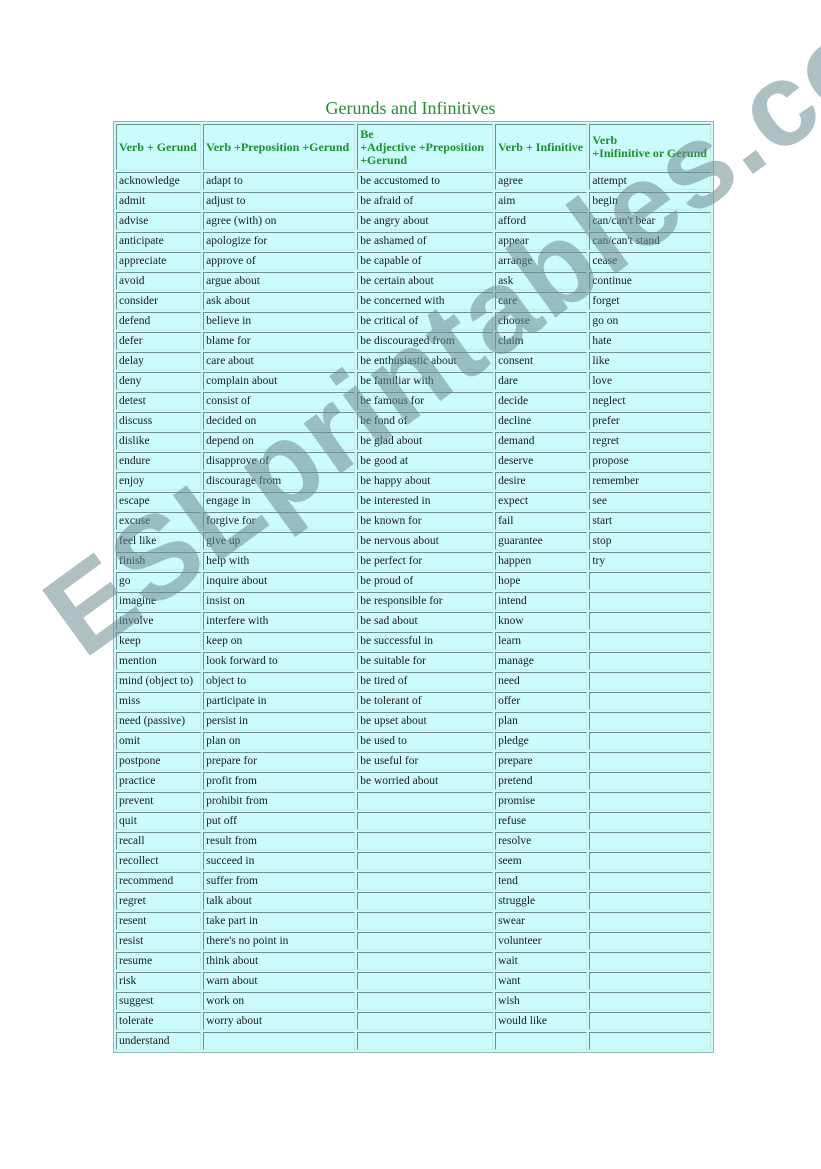 The image size is (821, 1169). Describe the element at coordinates (279, 941) in the screenshot. I see `cell-verb-prep-gerund: there's no point in` at that location.